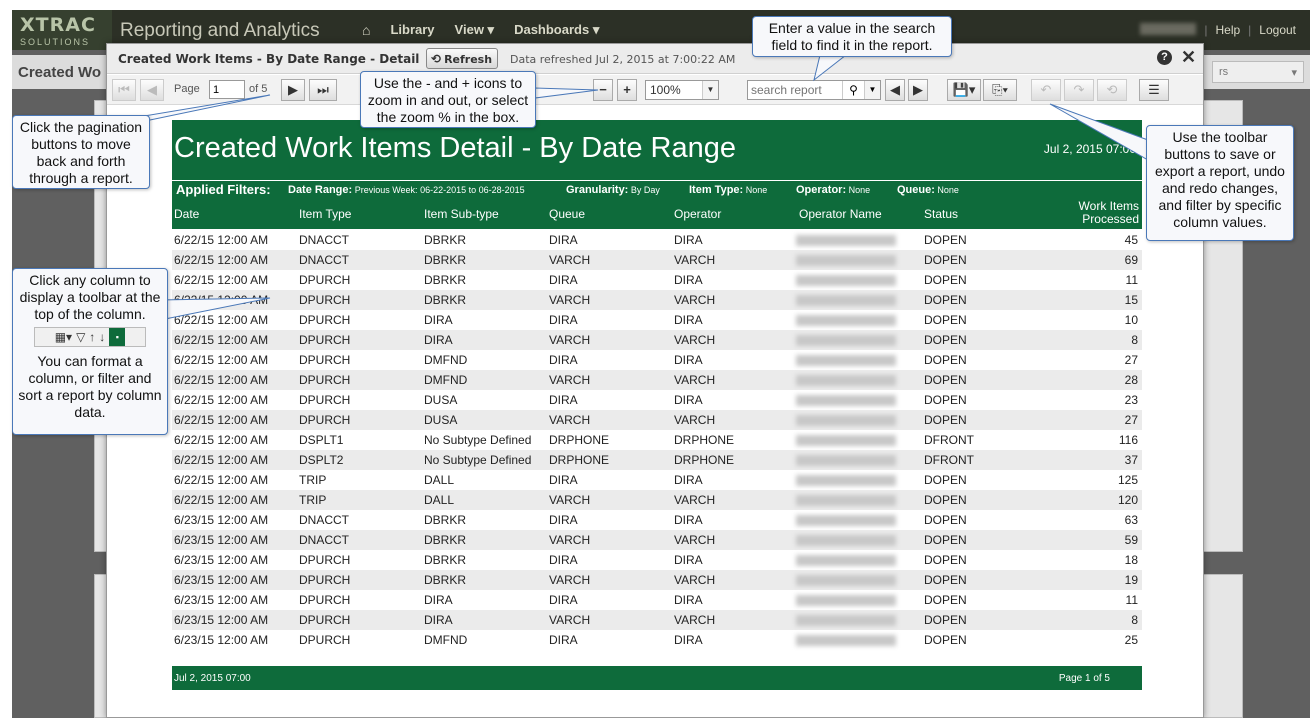 This screenshot has height=718, width=1310. I want to click on search-input, so click(794, 90).